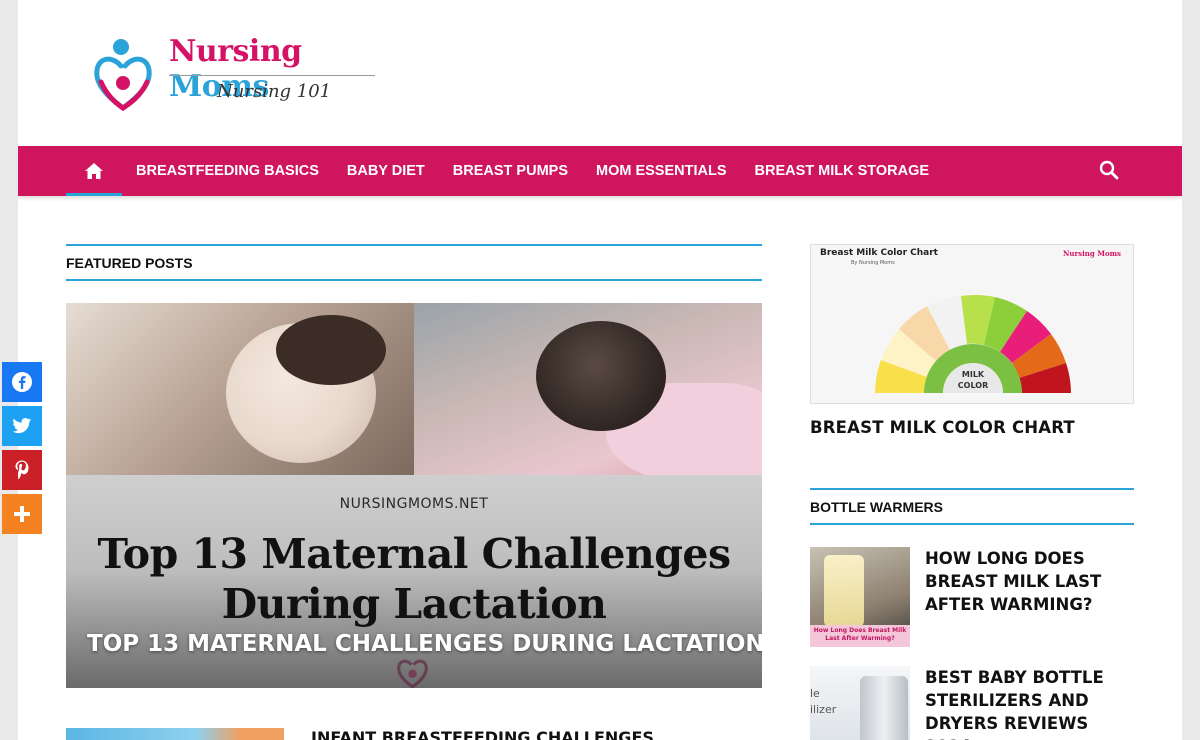 The width and height of the screenshot is (1200, 740). I want to click on facebook-share-button, so click(22, 382).